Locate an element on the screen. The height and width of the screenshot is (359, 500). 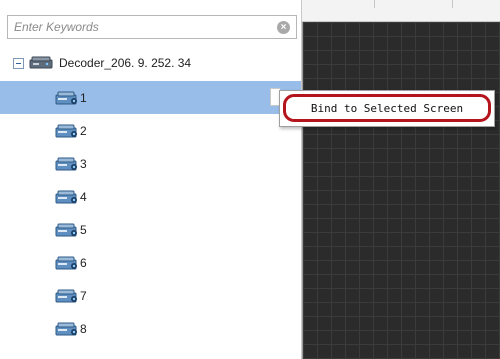
tree-item-output: 5 is located at coordinates (150, 229).